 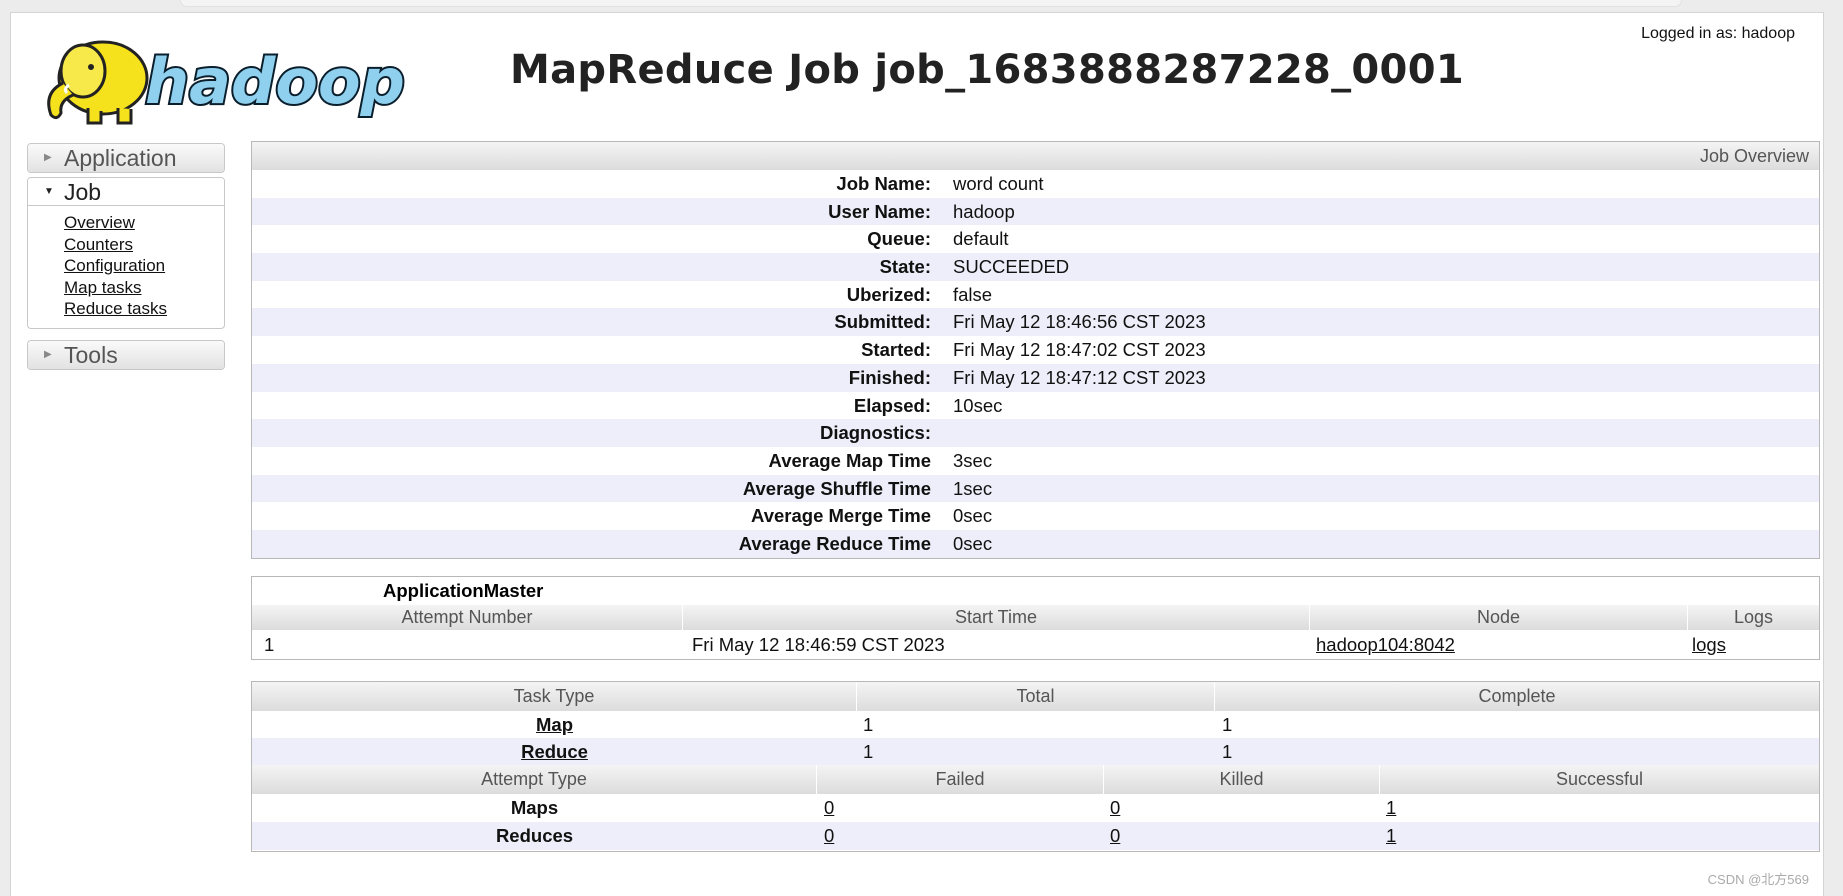 What do you see at coordinates (463, 590) in the screenshot?
I see `application-master-caption: ApplicationMaster` at bounding box center [463, 590].